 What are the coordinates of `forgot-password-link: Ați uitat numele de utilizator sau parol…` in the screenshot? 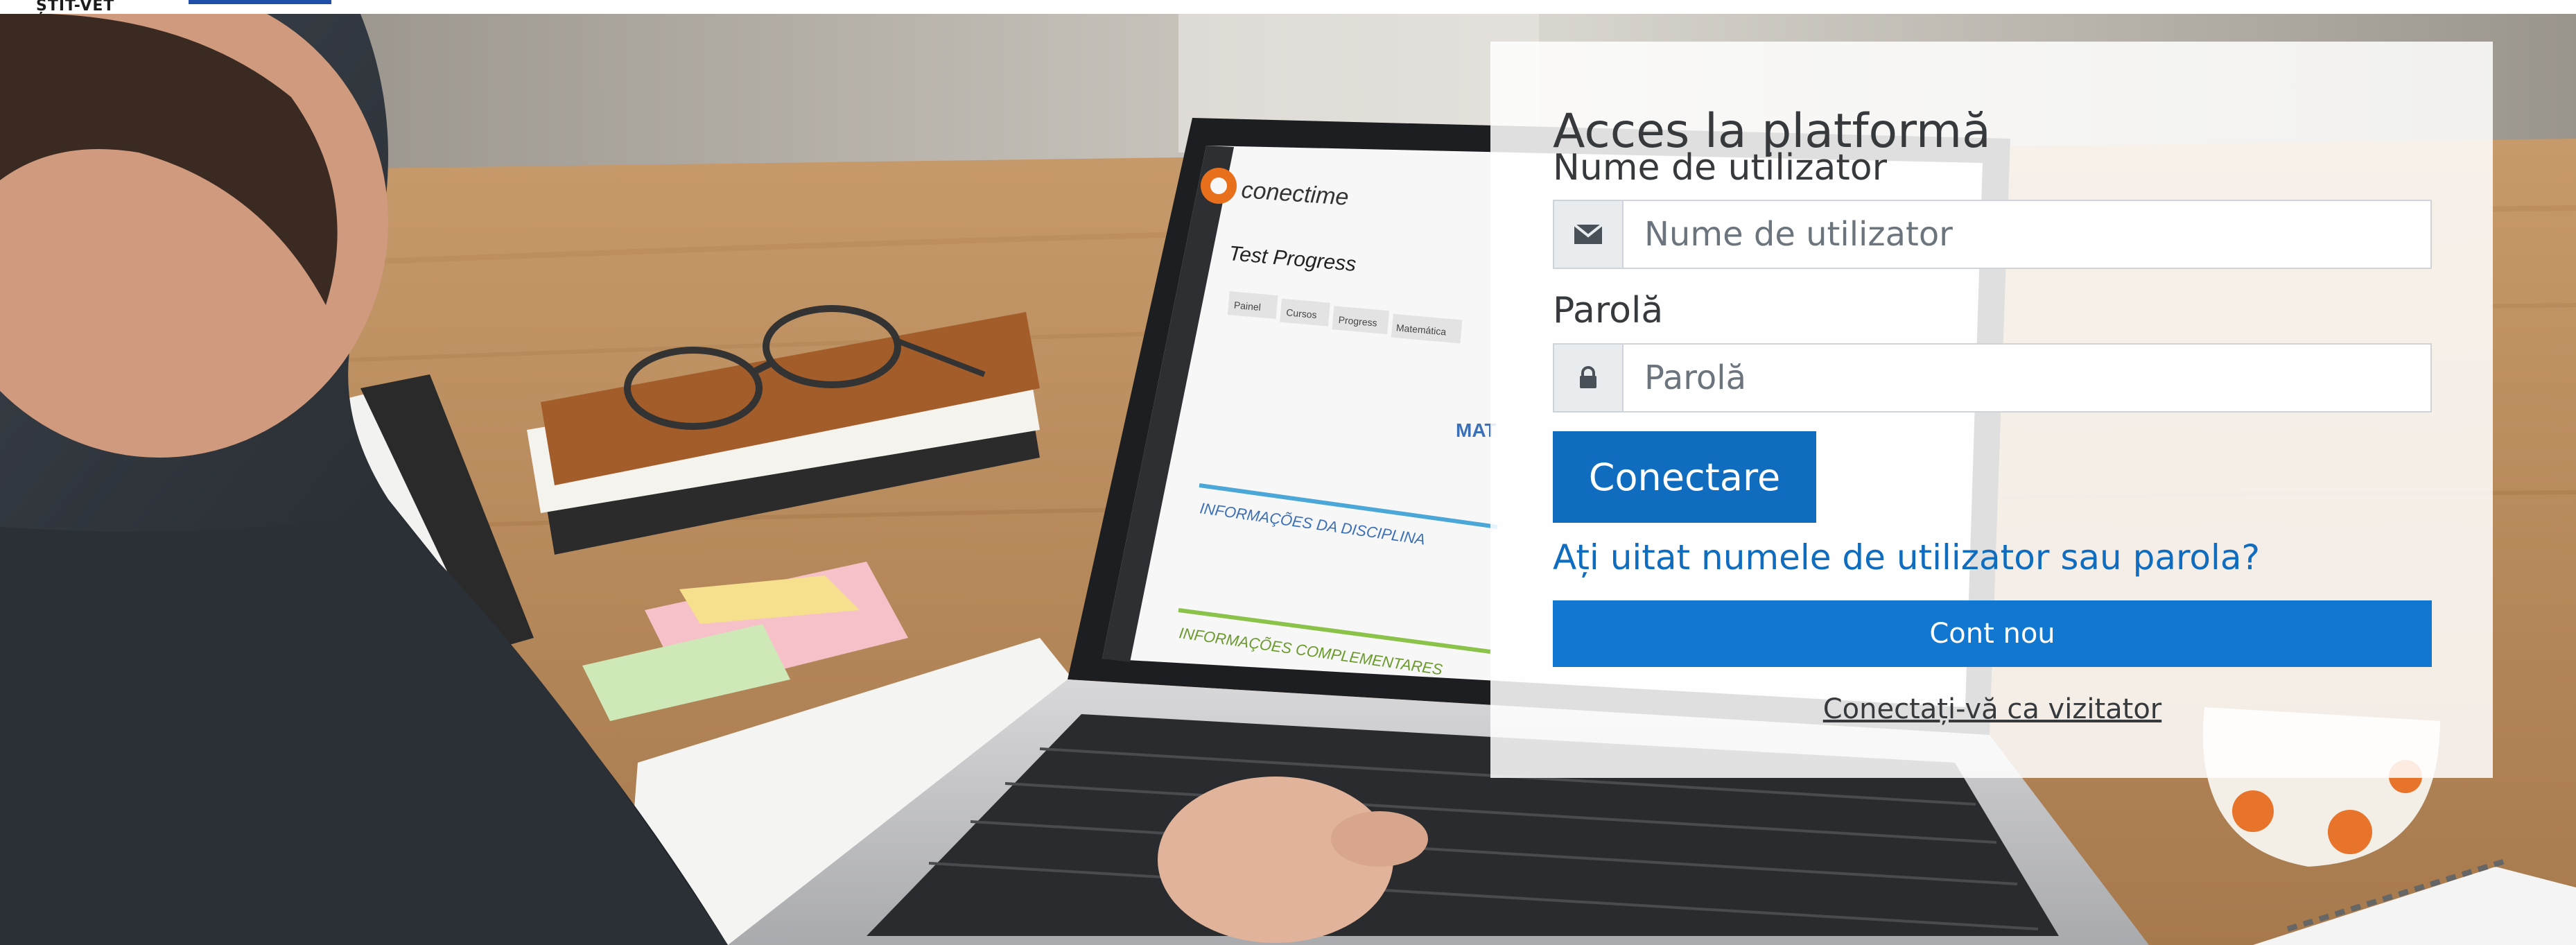 It's located at (1906, 557).